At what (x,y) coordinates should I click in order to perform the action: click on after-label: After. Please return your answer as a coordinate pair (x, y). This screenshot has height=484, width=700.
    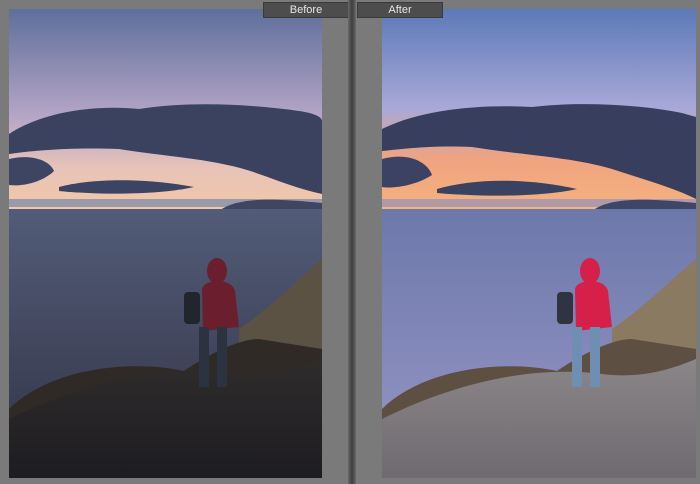
    Looking at the image, I should click on (400, 10).